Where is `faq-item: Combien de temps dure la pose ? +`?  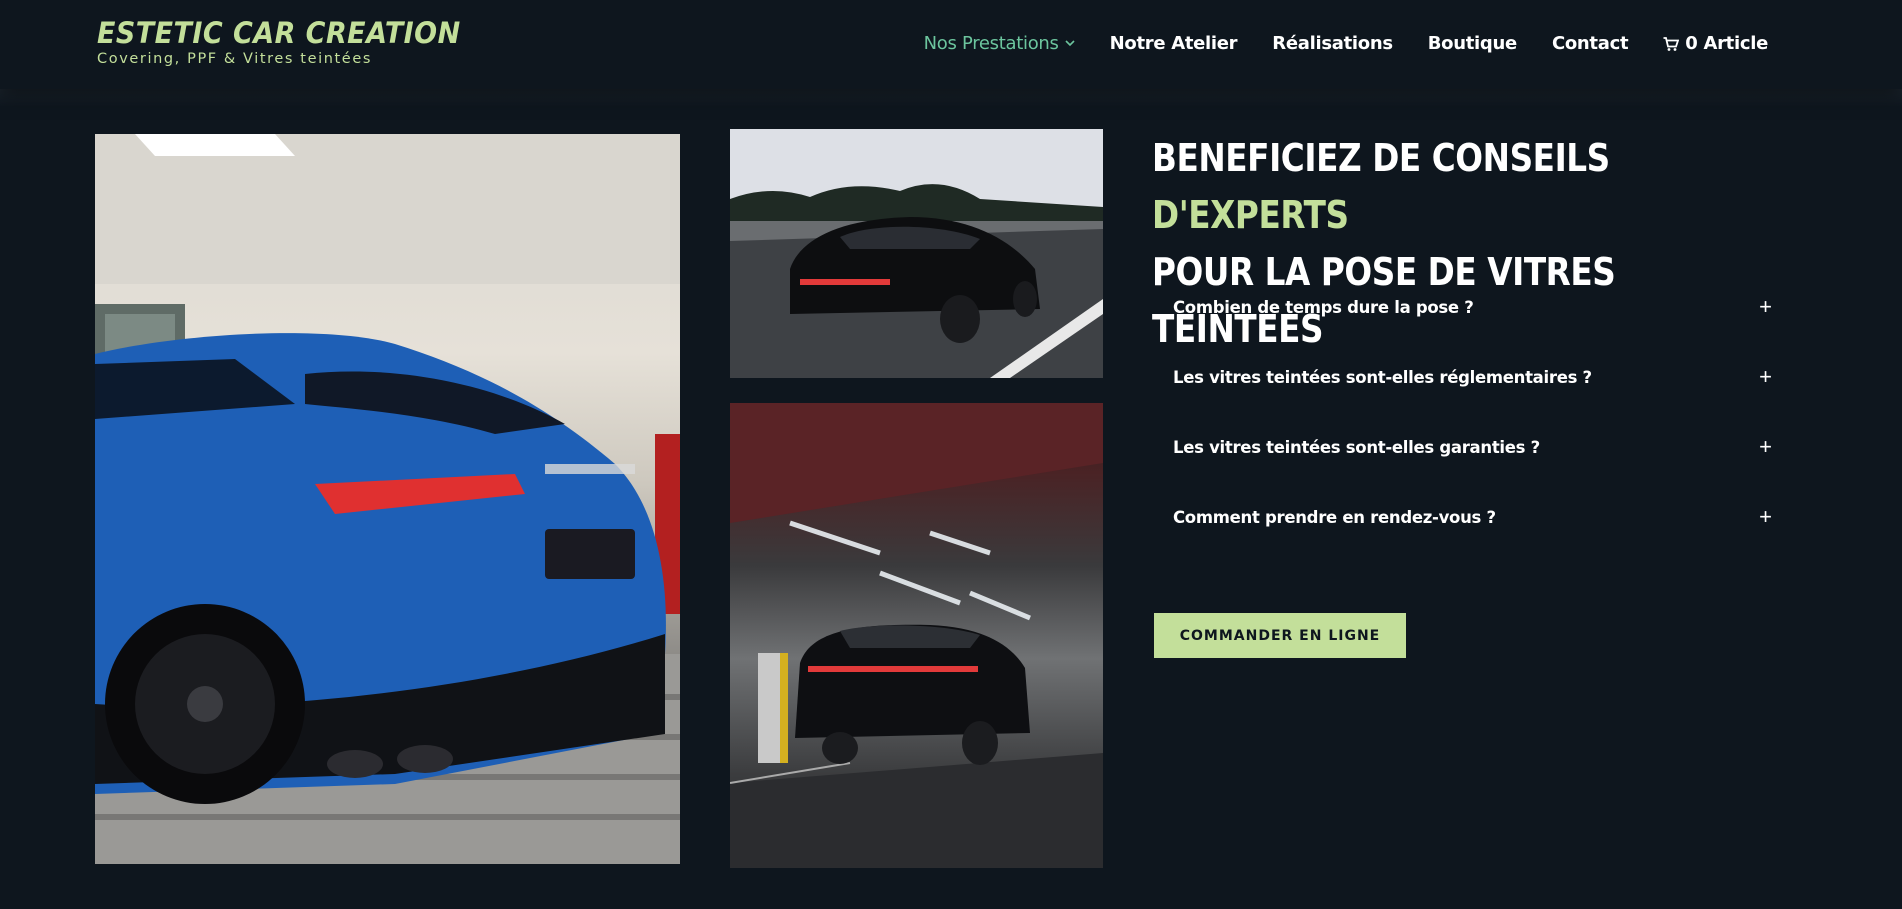
faq-item: Combien de temps dure la pose ? + is located at coordinates (1468, 307).